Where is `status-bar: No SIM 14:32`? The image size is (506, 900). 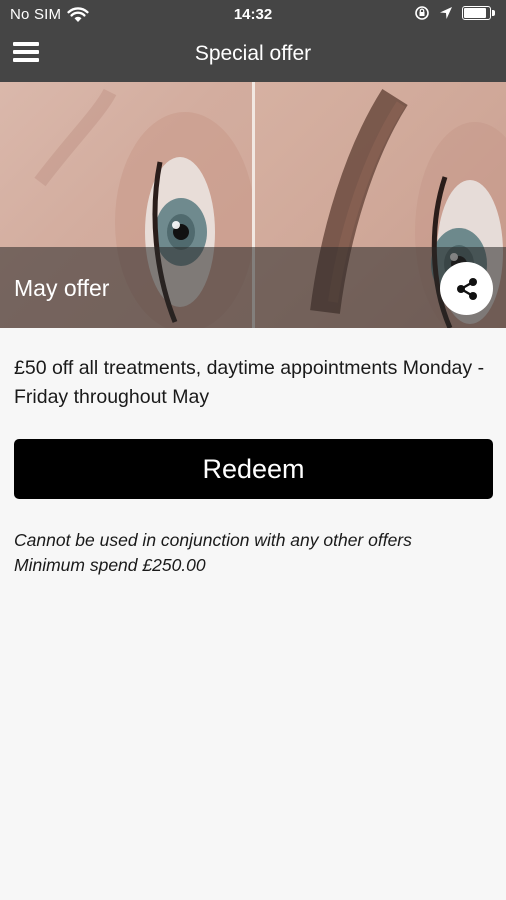
status-bar: No SIM 14:32 is located at coordinates (253, 15).